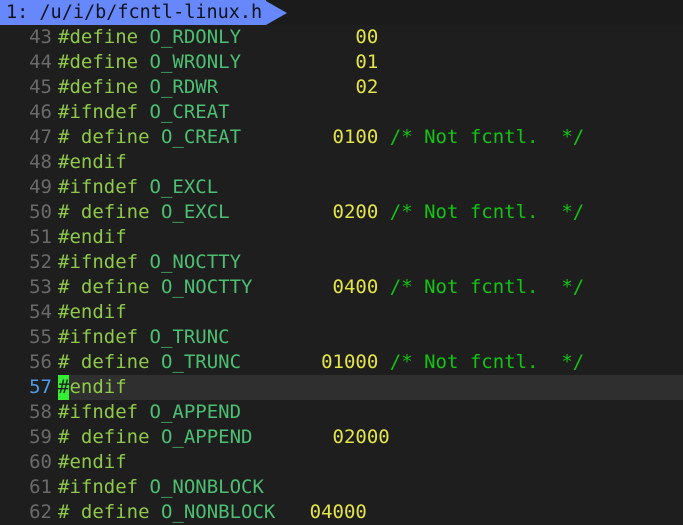 This screenshot has height=525, width=683. I want to click on line-number: 55, so click(40, 337).